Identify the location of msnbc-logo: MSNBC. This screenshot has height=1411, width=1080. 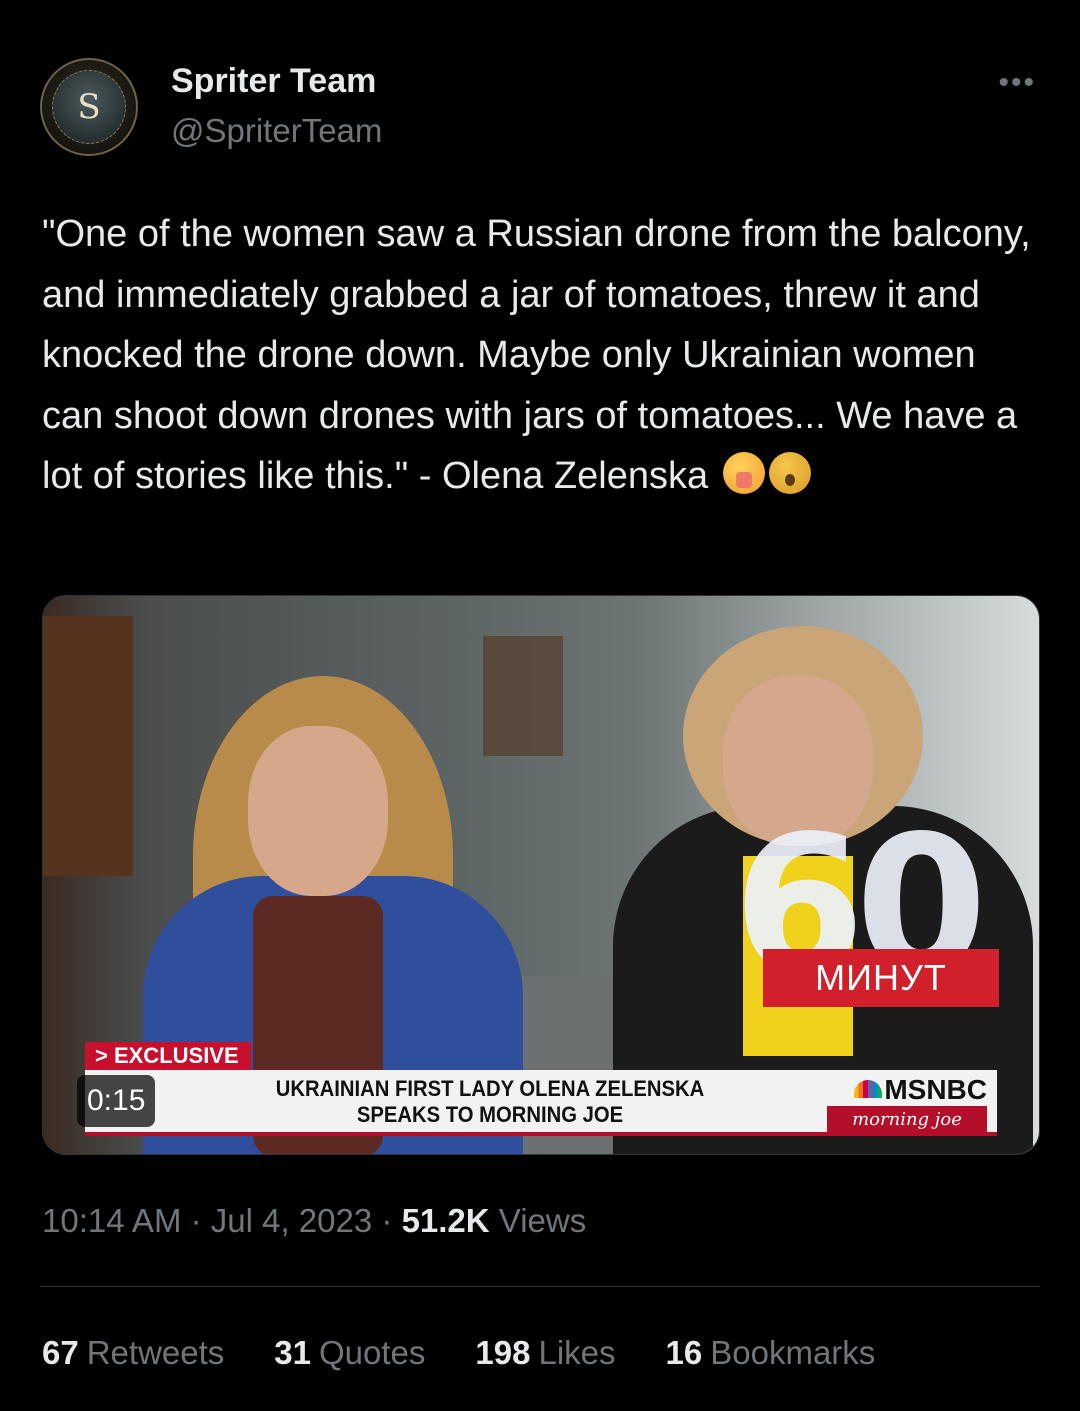
(920, 1090).